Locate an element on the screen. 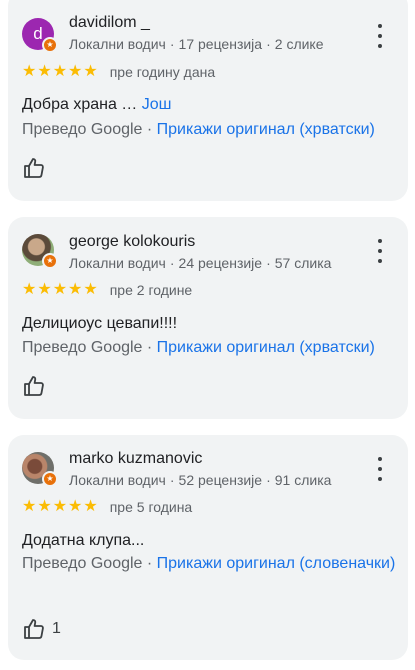 This screenshot has height=670, width=415. reviewer-name: marko kuzmanovic is located at coordinates (135, 459).